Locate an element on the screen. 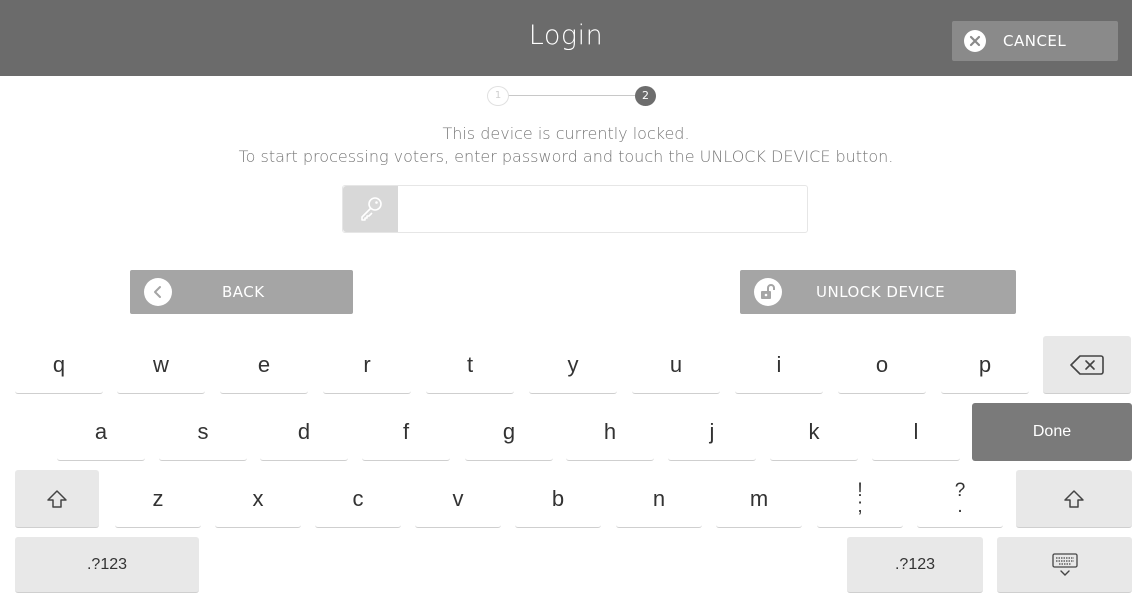  hide-keyboard-key is located at coordinates (1064, 565).